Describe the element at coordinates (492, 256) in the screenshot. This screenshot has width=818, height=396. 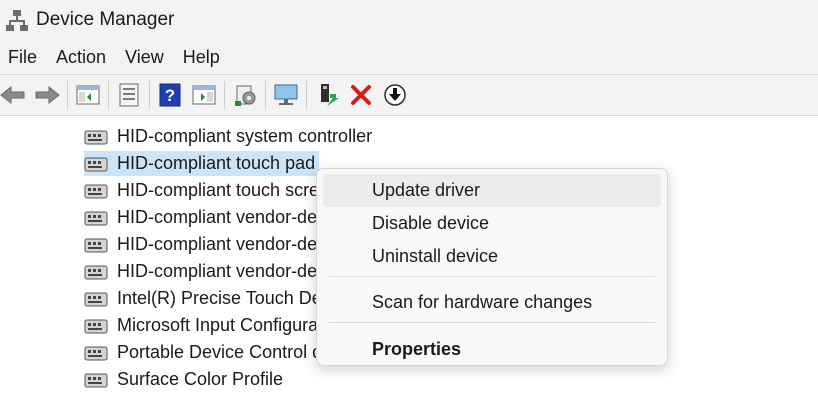
I see `uninstall-device-menu-item: Uninstall device` at that location.